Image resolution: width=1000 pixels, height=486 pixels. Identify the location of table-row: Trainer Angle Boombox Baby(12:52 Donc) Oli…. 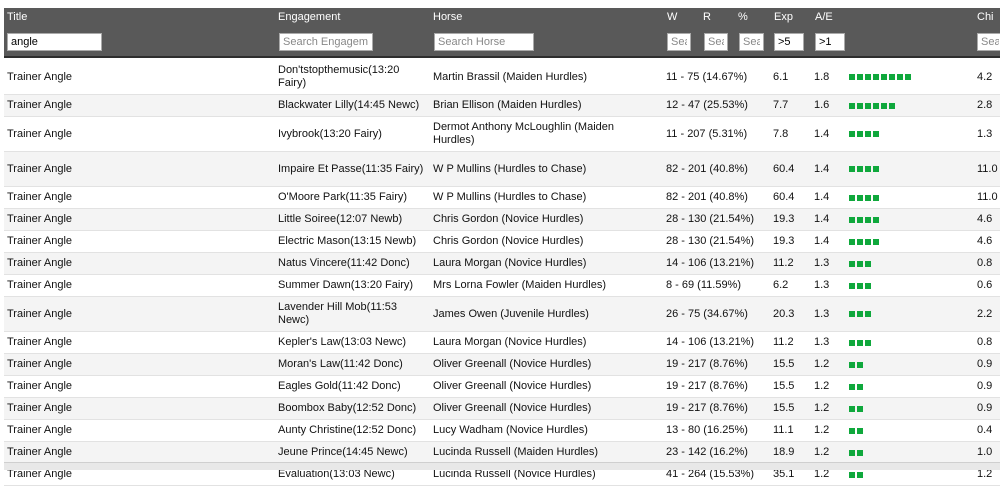
(502, 409).